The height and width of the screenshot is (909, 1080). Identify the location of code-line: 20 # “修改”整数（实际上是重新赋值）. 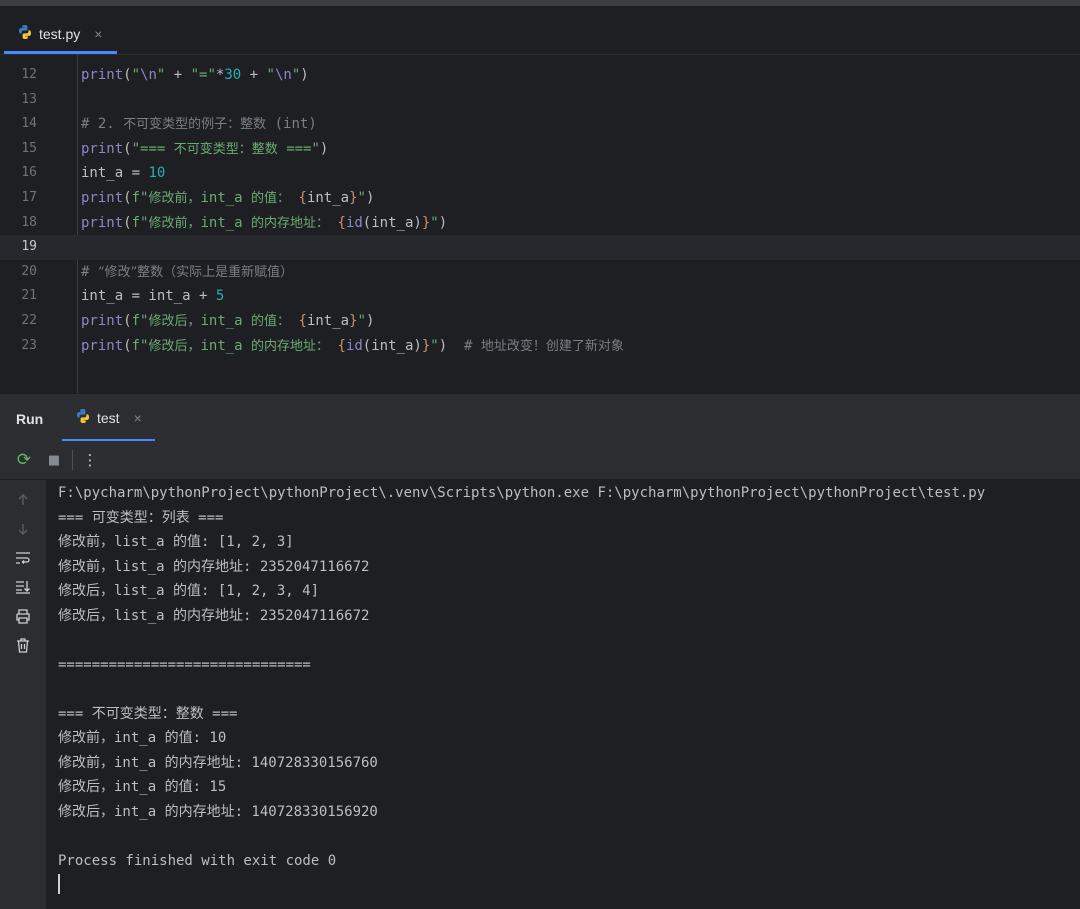
(540, 272).